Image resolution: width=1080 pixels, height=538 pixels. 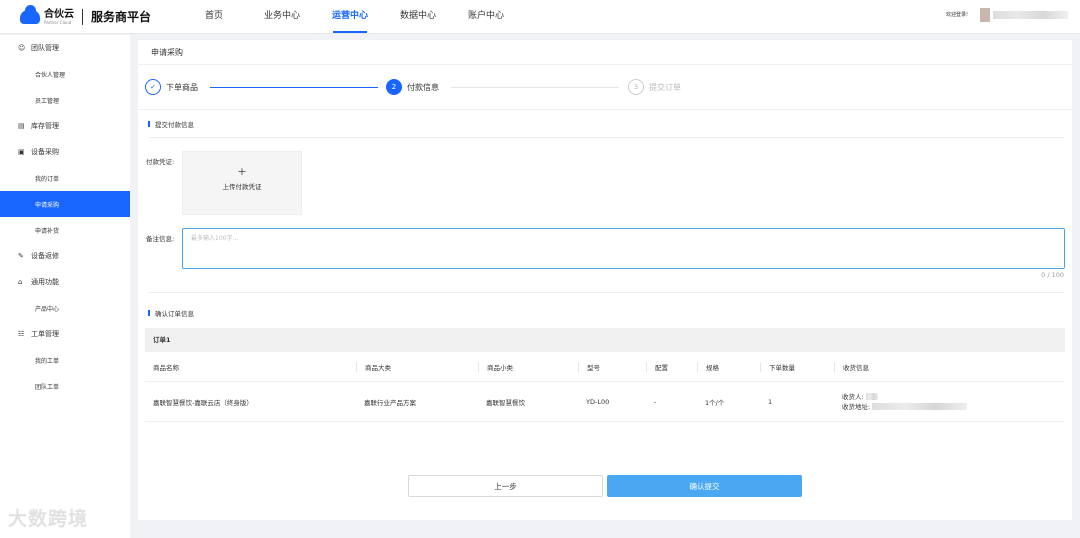 What do you see at coordinates (715, 402) in the screenshot?
I see `cell-spec: 1个/个` at bounding box center [715, 402].